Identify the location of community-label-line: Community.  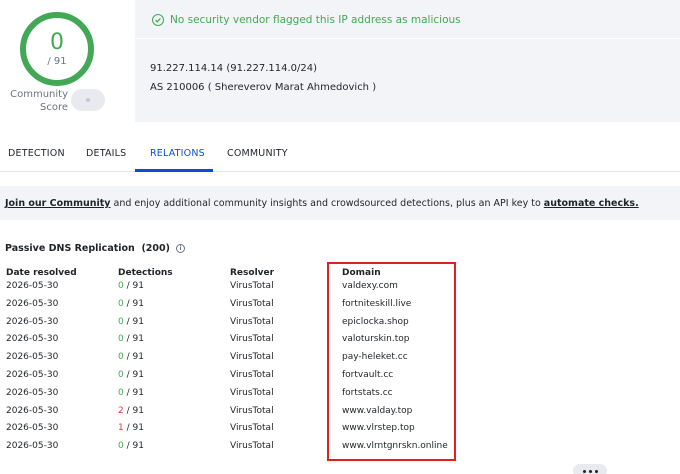
(39, 94).